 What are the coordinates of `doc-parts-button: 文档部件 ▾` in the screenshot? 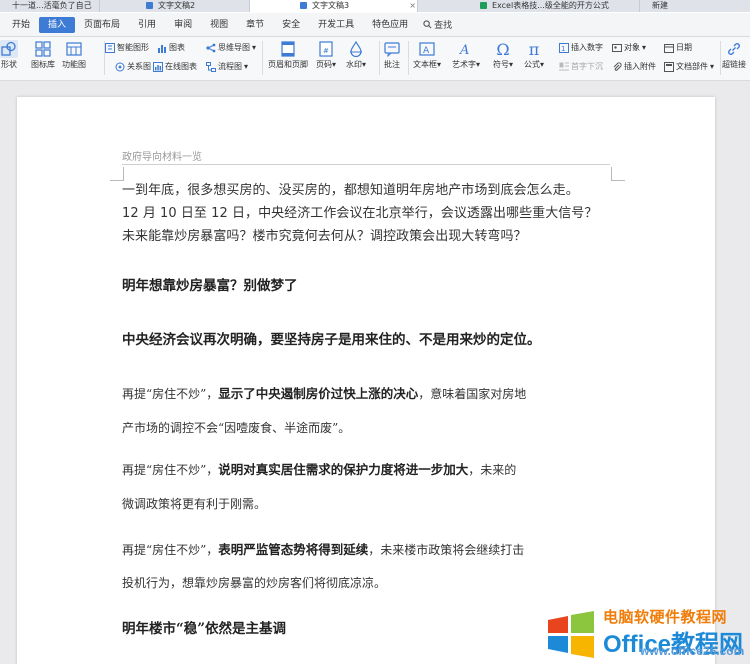 It's located at (688, 67).